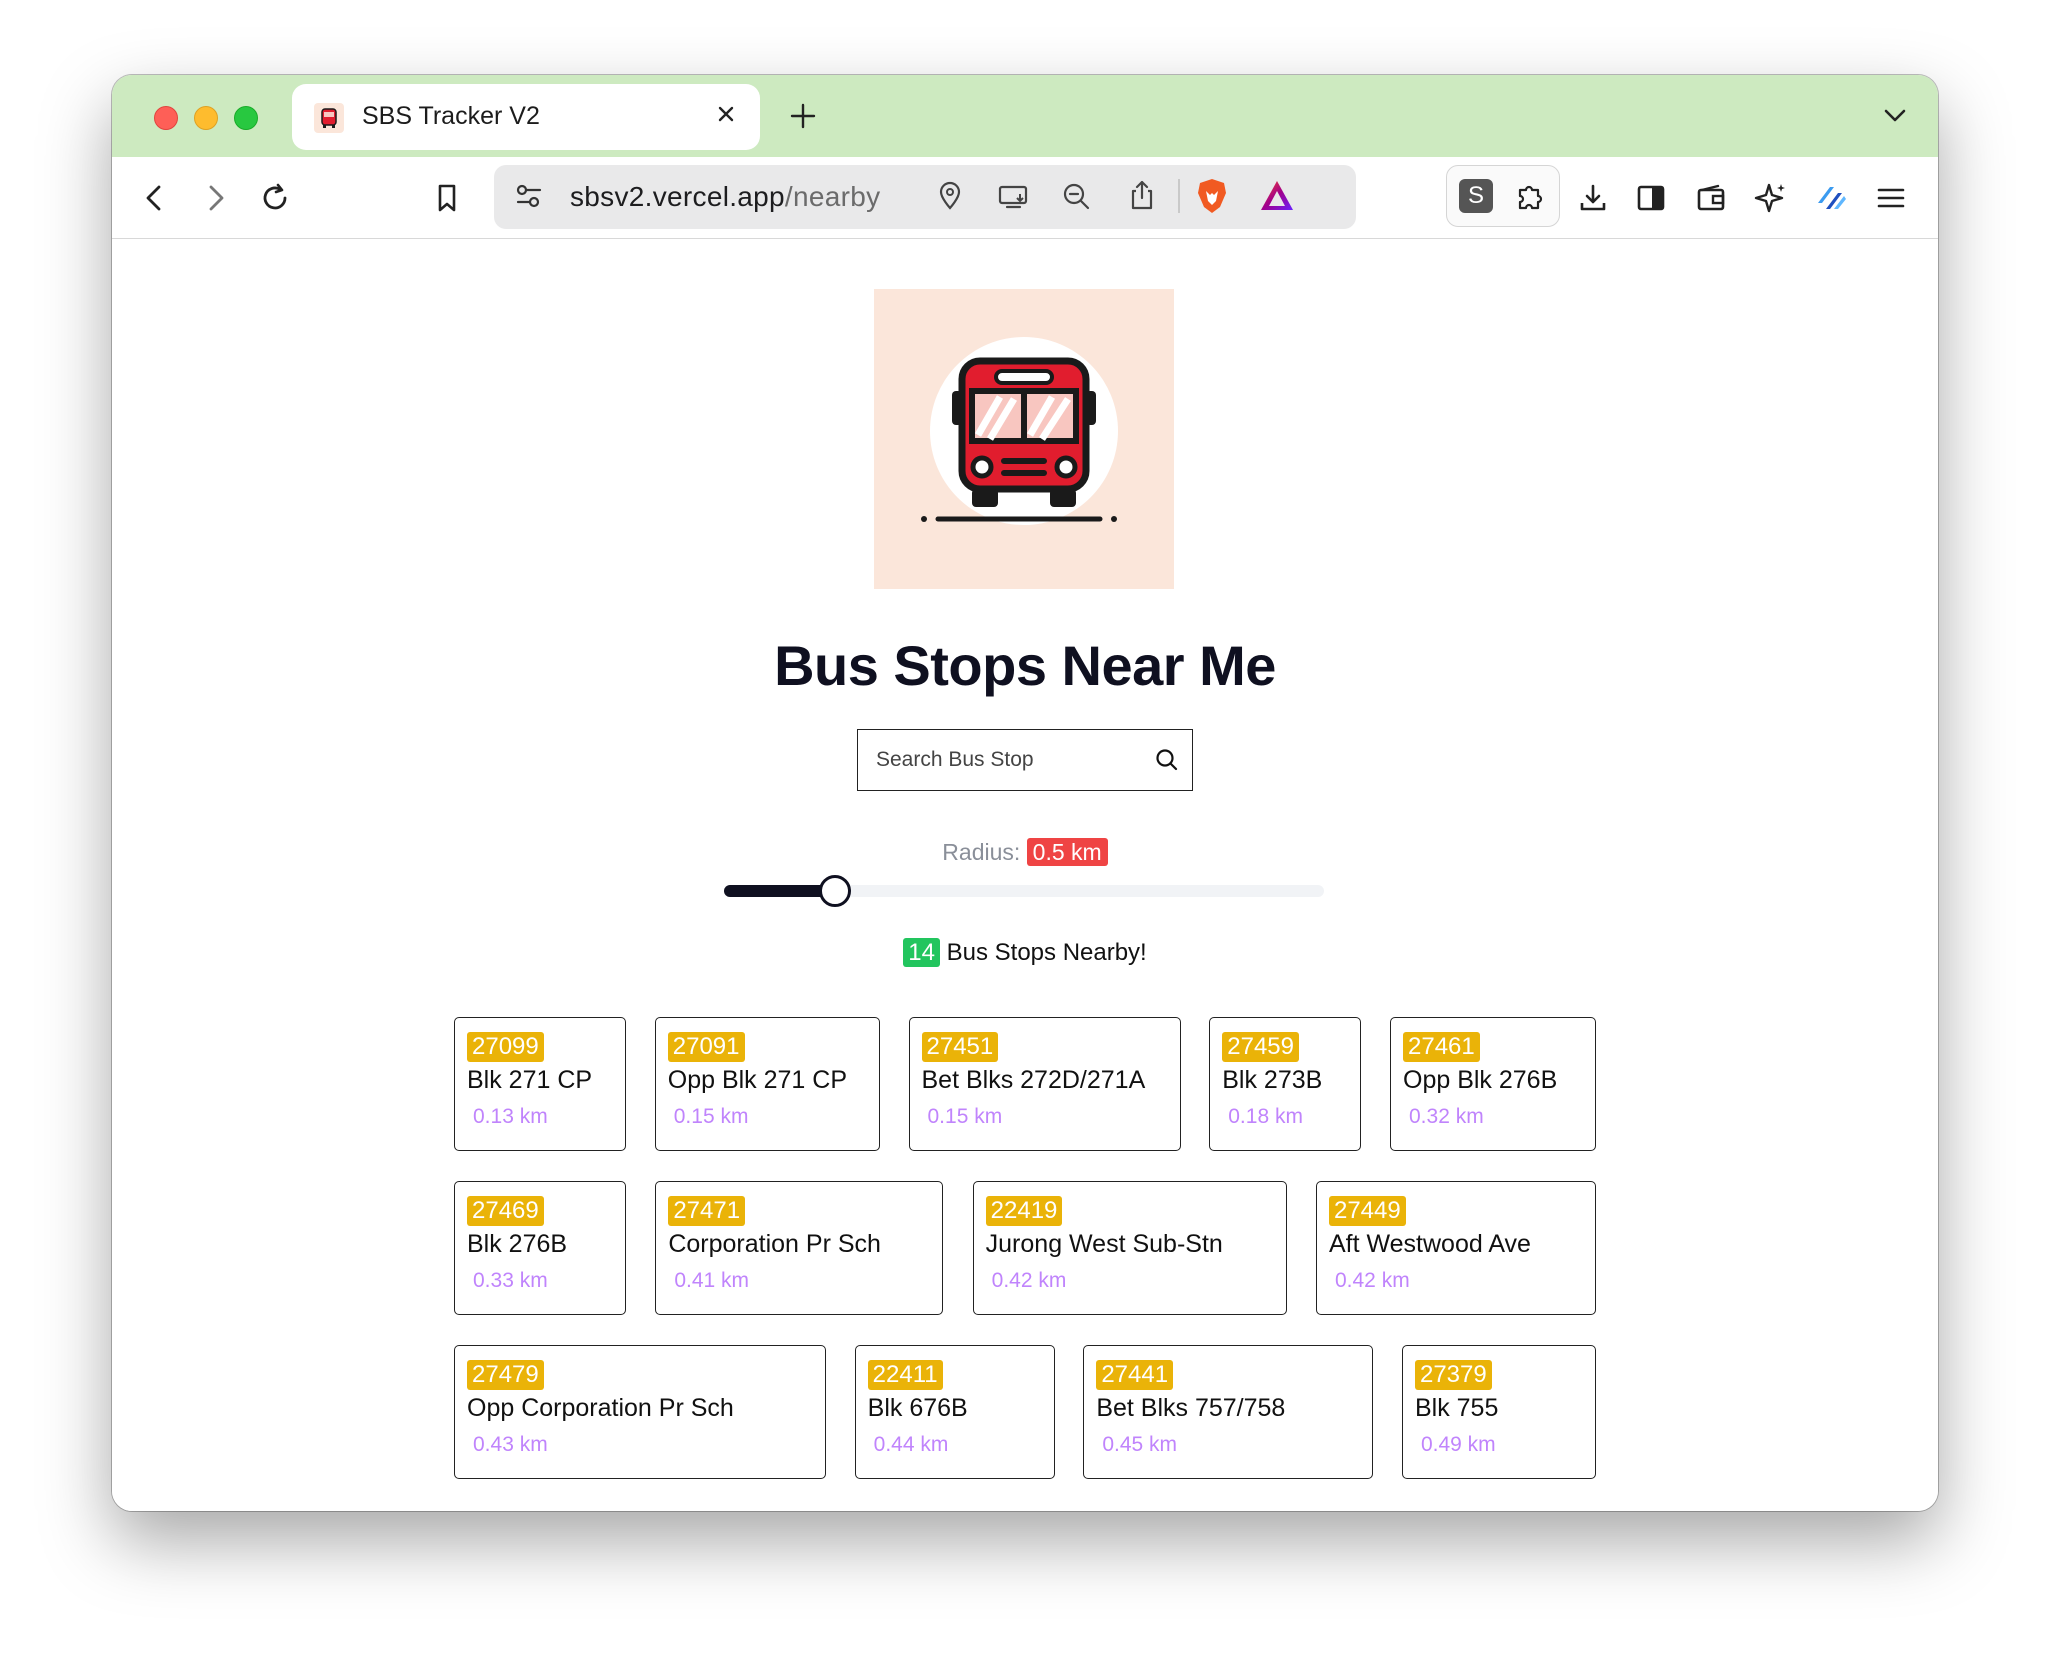 The height and width of the screenshot is (1658, 2050). What do you see at coordinates (451, 116) in the screenshot?
I see `tab-title: SBS Tracker V2` at bounding box center [451, 116].